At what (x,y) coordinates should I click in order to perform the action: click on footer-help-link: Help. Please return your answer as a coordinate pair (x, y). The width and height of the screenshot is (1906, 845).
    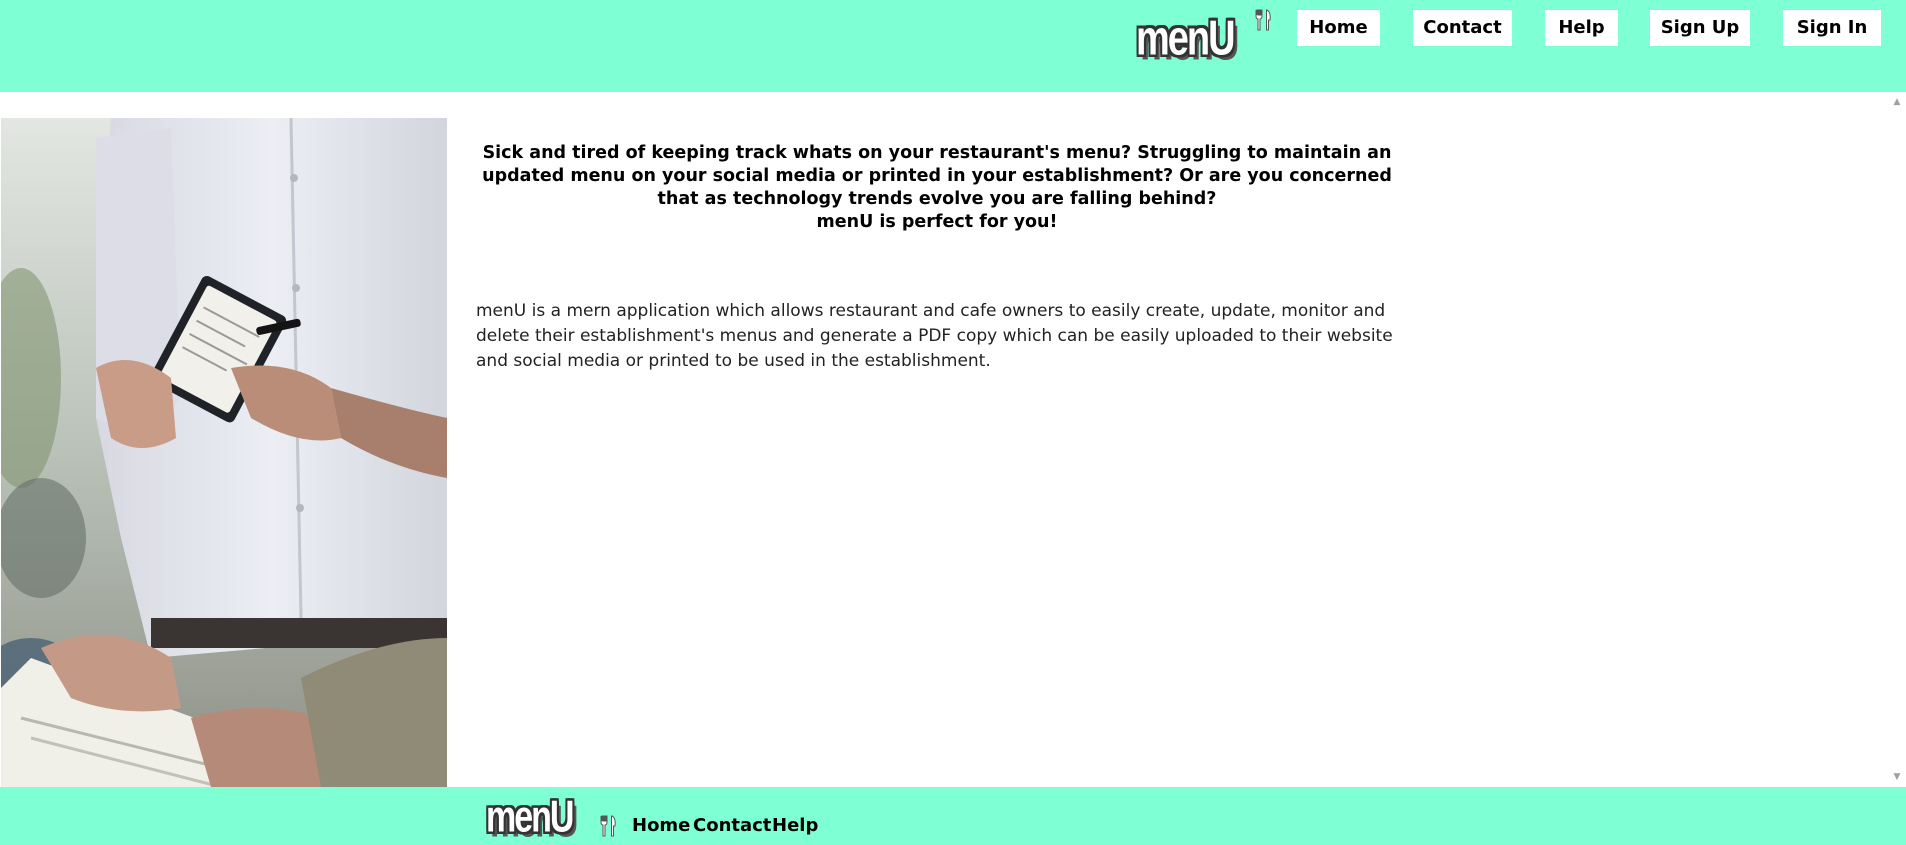
    Looking at the image, I should click on (795, 826).